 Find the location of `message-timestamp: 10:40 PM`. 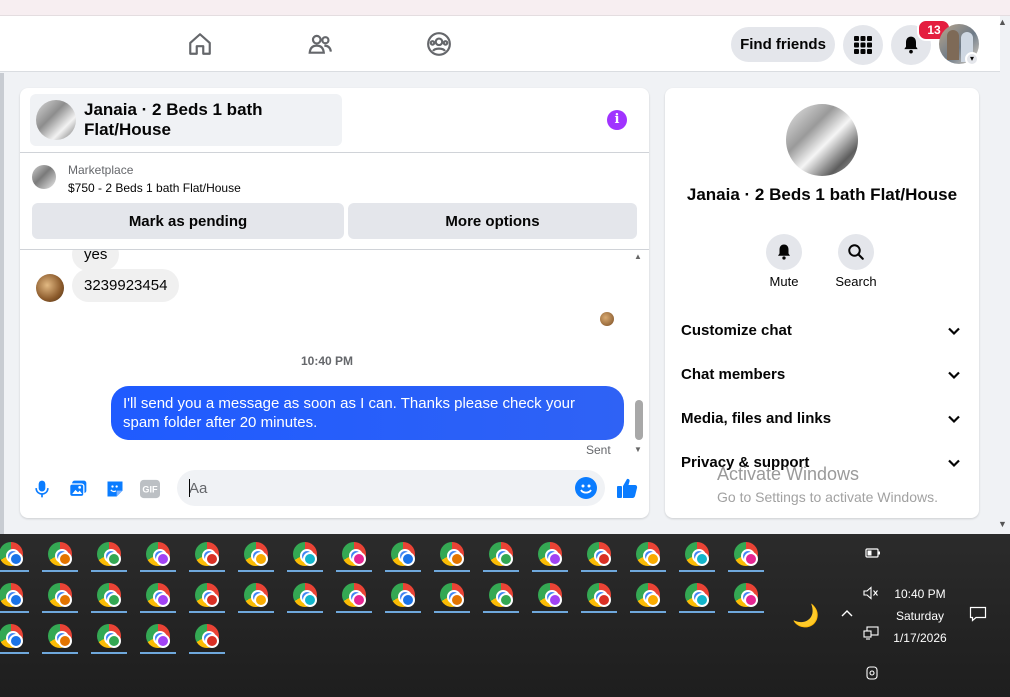

message-timestamp: 10:40 PM is located at coordinates (327, 361).